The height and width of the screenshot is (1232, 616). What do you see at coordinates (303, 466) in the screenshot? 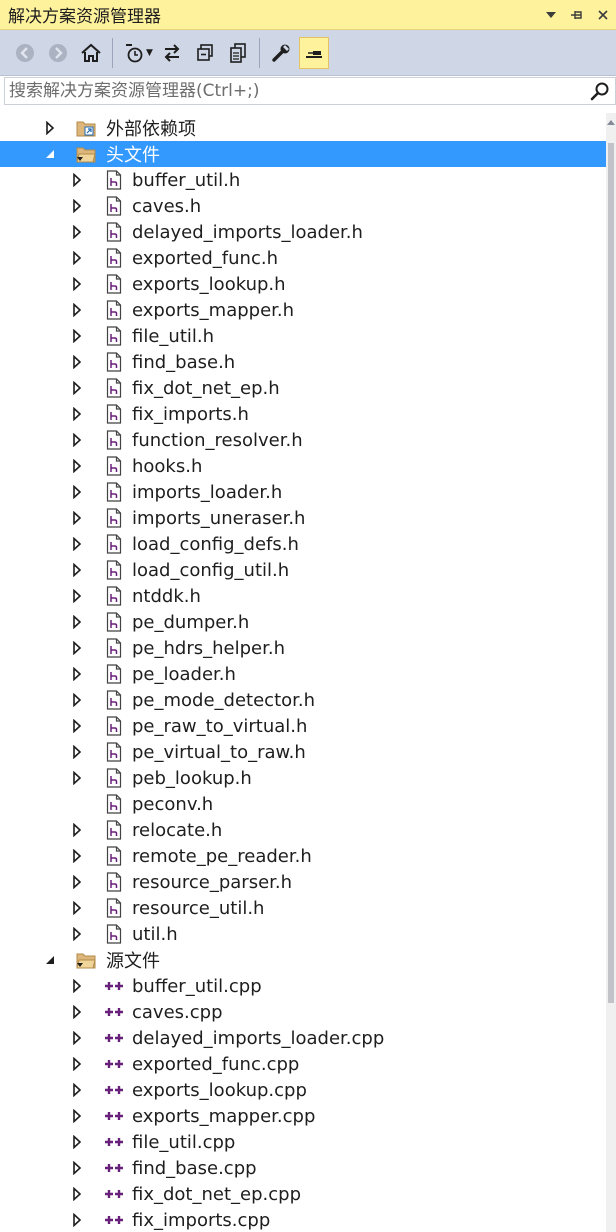
I see `tree-item-file: hooks.h` at bounding box center [303, 466].